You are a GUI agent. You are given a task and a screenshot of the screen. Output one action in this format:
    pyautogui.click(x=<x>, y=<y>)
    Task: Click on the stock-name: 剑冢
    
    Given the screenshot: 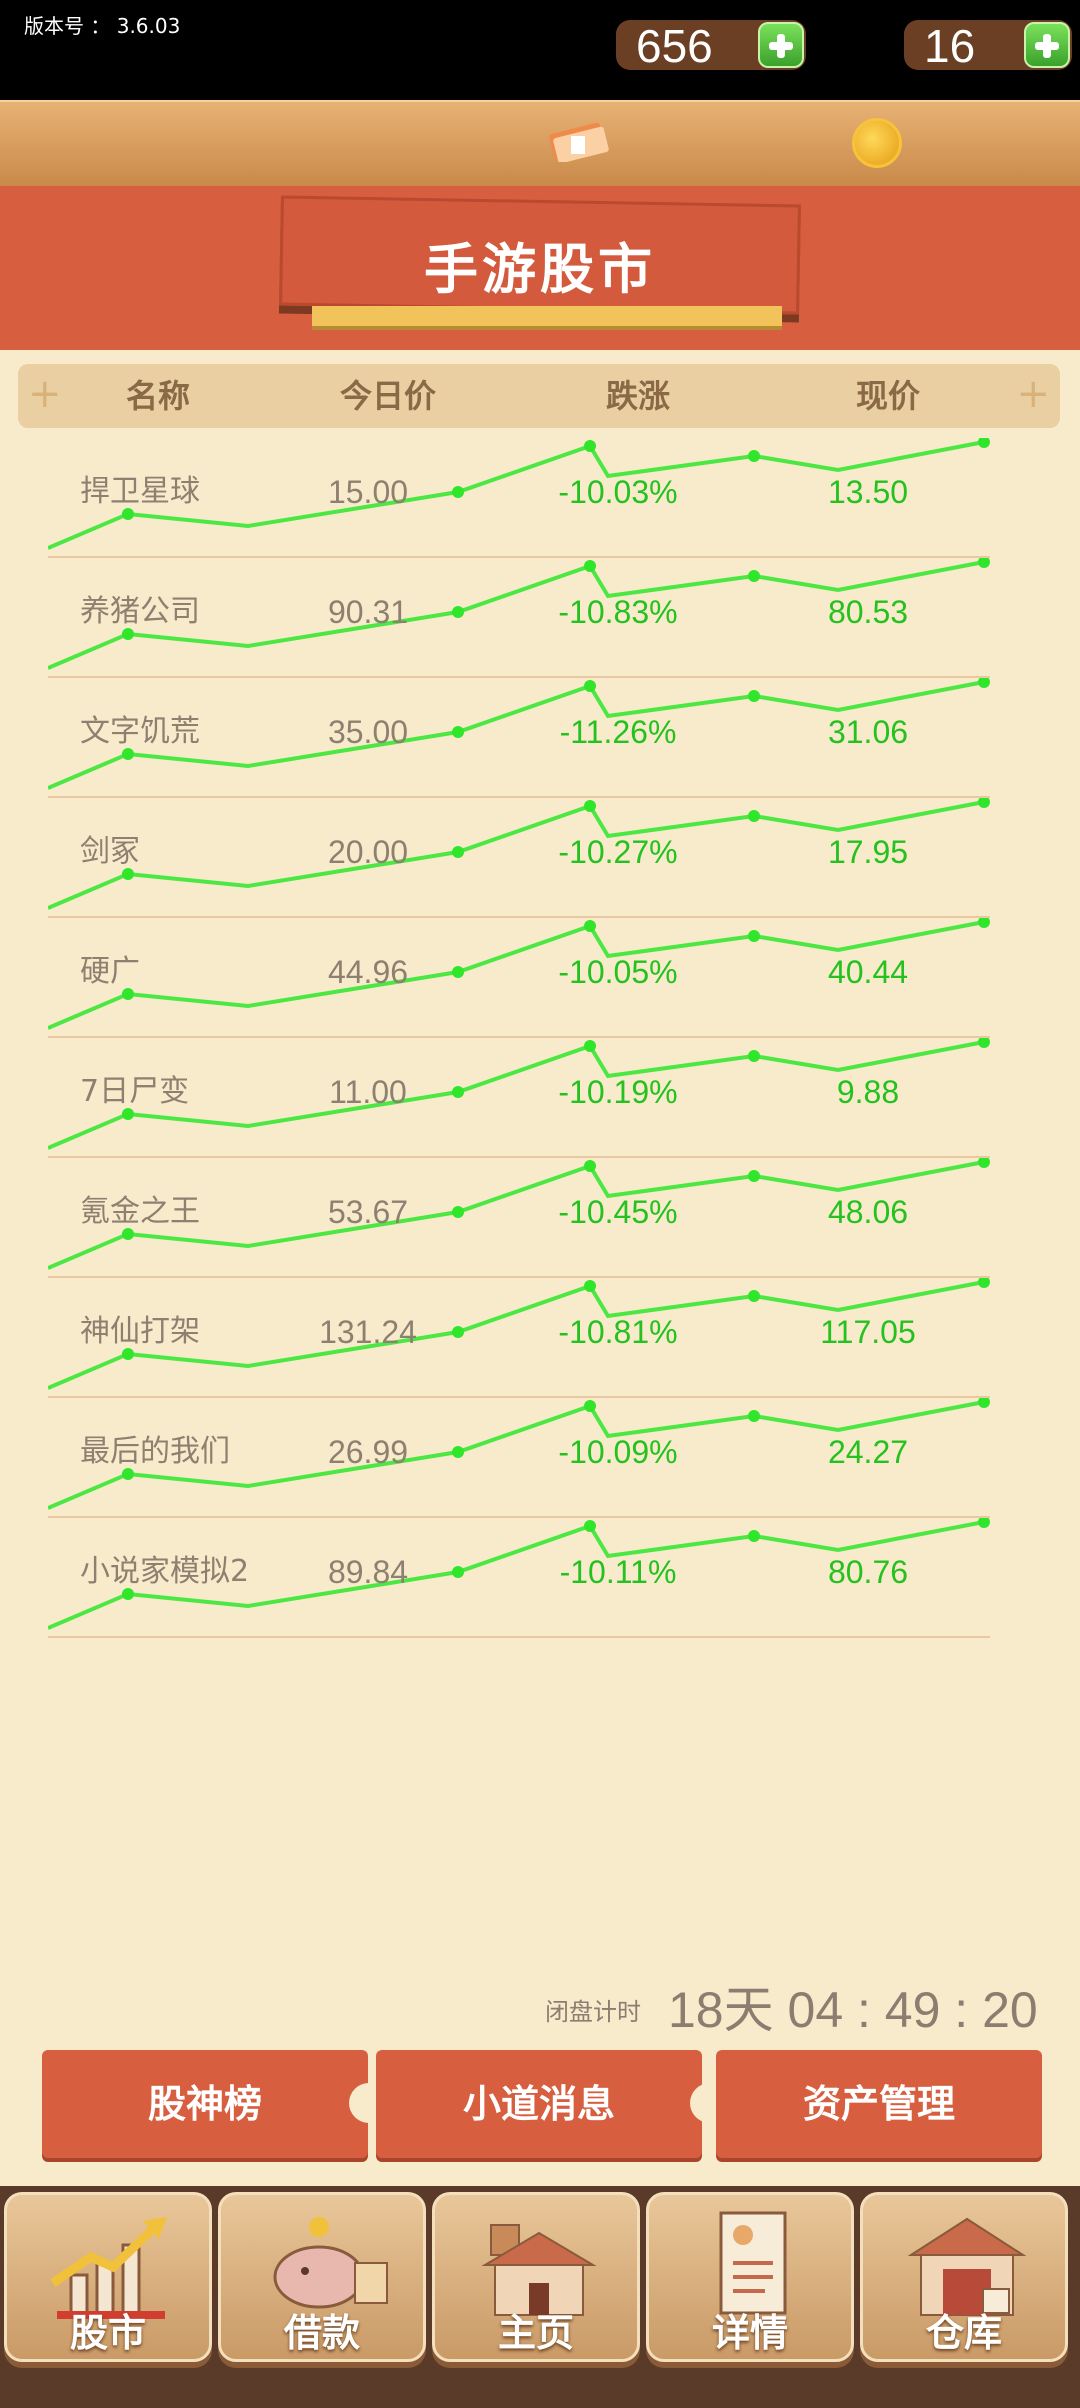 What is the action you would take?
    pyautogui.click(x=110, y=851)
    